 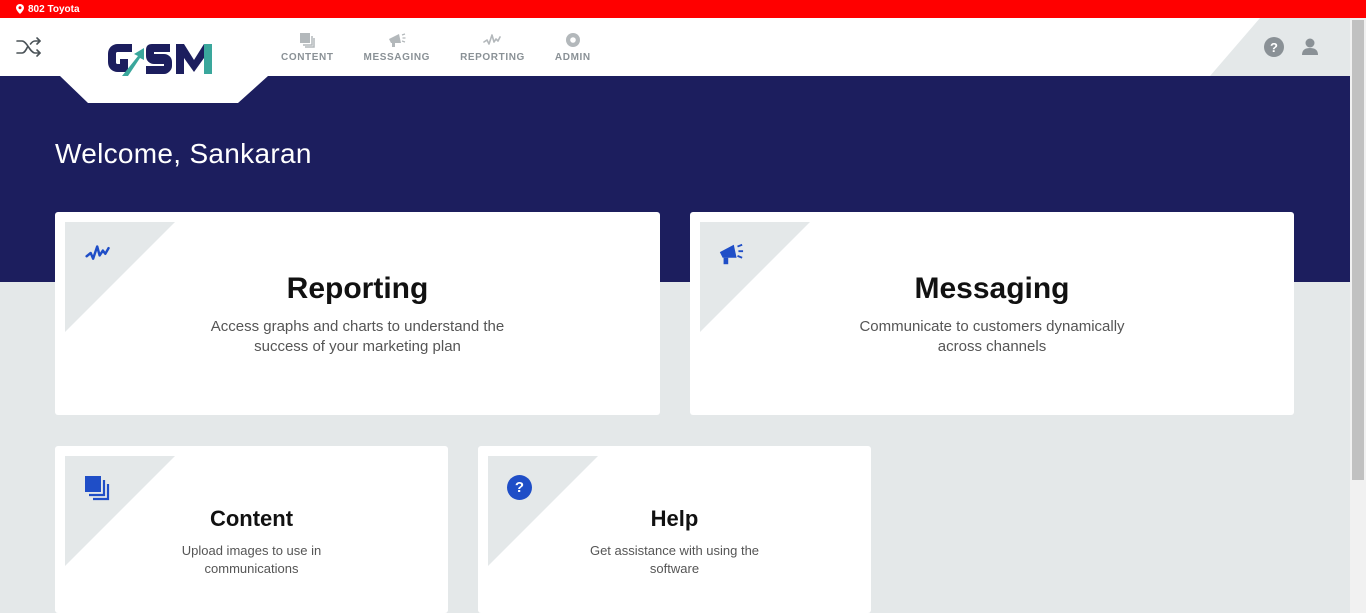 I want to click on page-scrollbar, so click(x=1358, y=315).